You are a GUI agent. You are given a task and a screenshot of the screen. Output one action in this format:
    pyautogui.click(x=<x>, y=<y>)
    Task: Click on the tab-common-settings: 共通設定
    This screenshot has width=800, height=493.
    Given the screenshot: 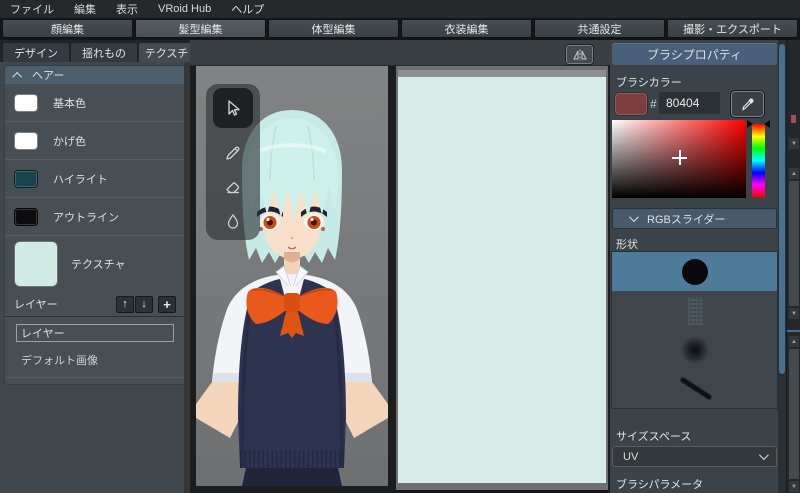 What is the action you would take?
    pyautogui.click(x=599, y=28)
    